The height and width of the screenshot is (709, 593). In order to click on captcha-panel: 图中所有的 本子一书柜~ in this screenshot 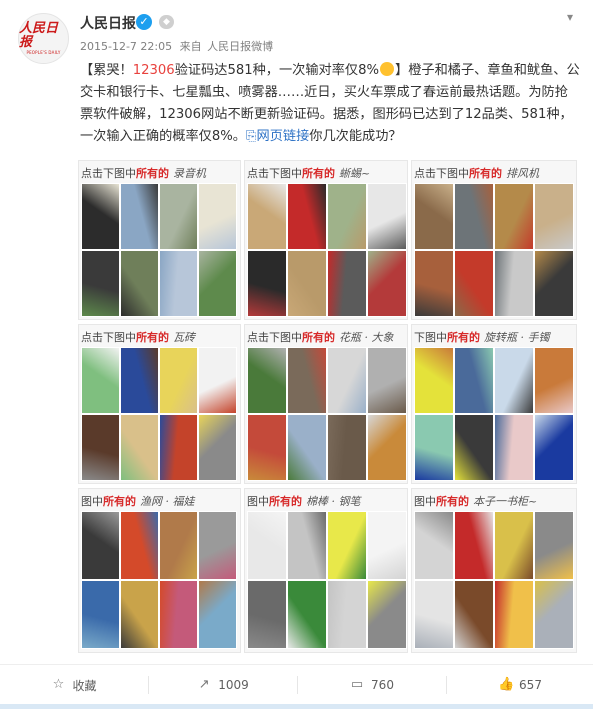, I will do `click(494, 570)`.